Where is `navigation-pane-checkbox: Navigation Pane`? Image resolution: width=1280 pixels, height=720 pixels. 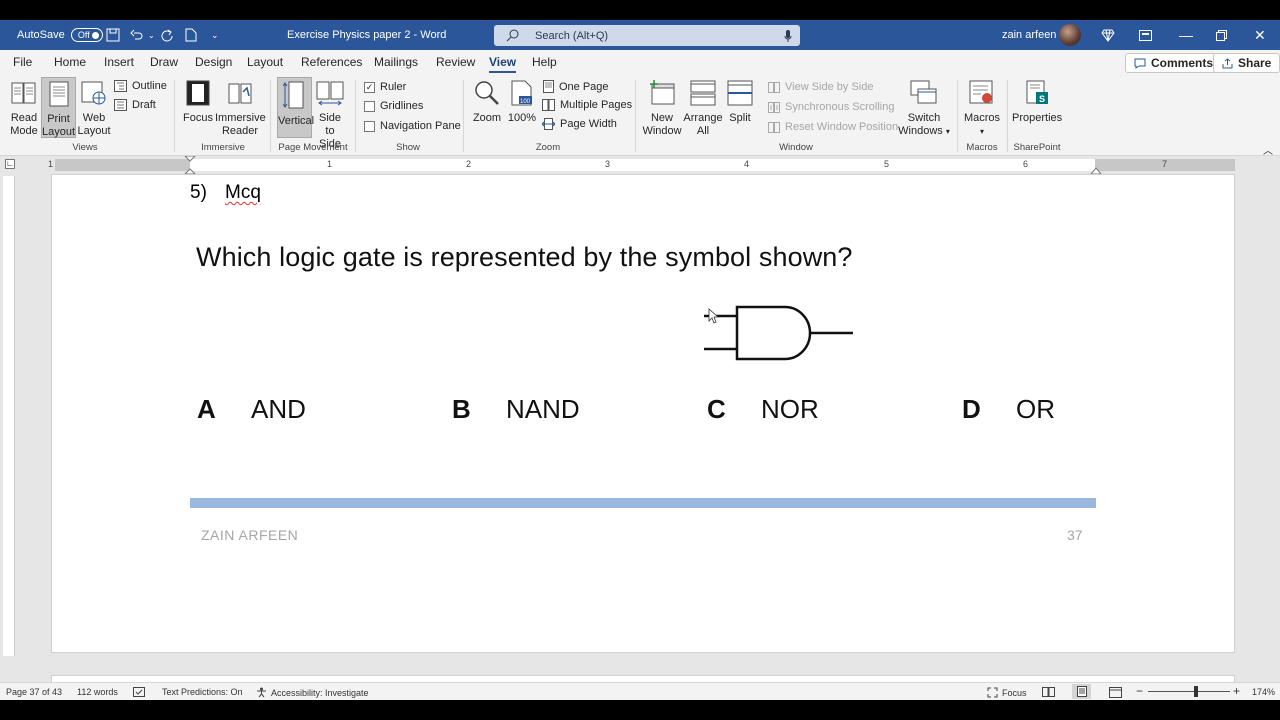 navigation-pane-checkbox: Navigation Pane is located at coordinates (412, 126).